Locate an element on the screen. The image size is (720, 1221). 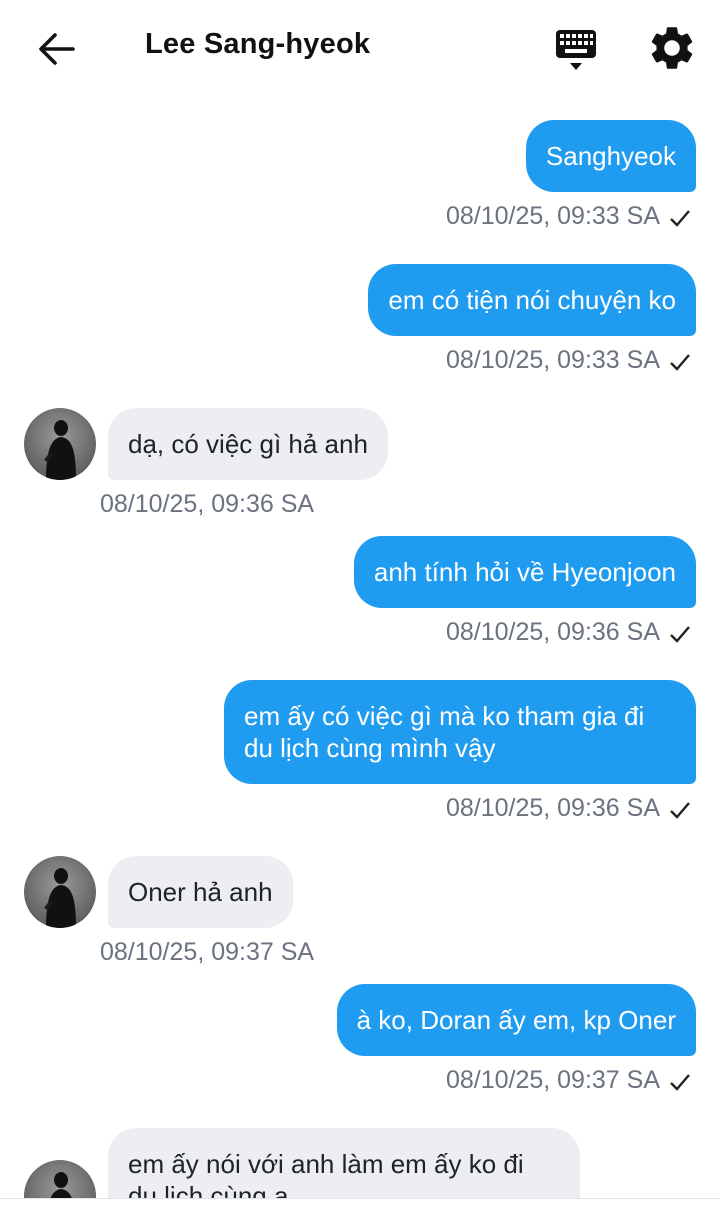
incoming-message: Oner hả anh is located at coordinates (200, 892).